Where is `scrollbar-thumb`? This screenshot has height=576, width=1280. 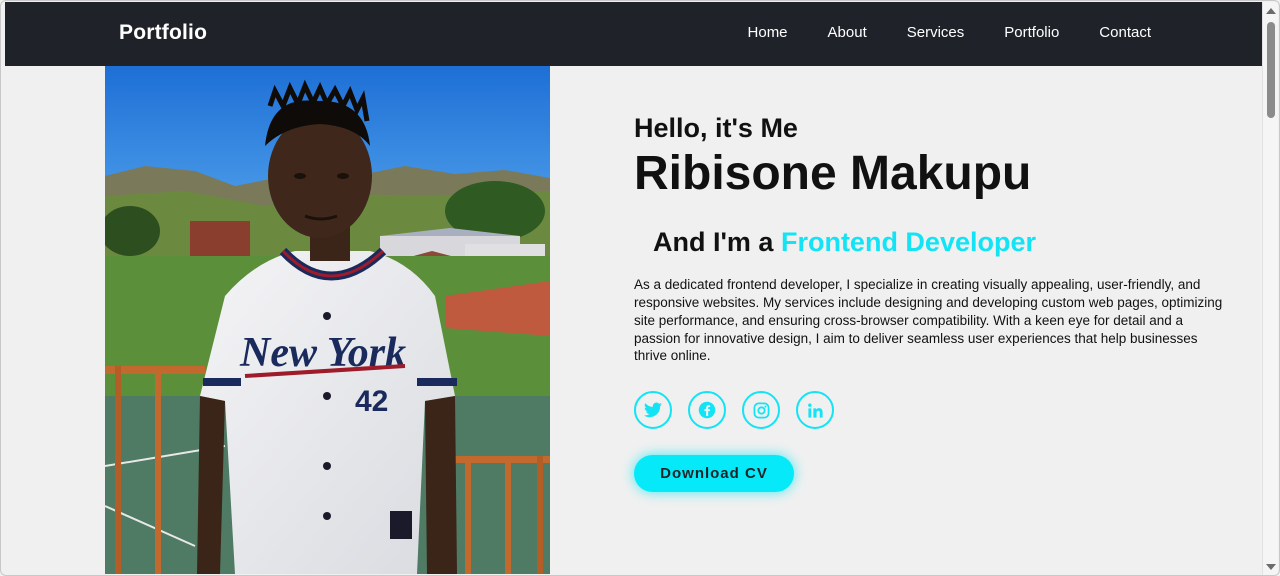 scrollbar-thumb is located at coordinates (1271, 70).